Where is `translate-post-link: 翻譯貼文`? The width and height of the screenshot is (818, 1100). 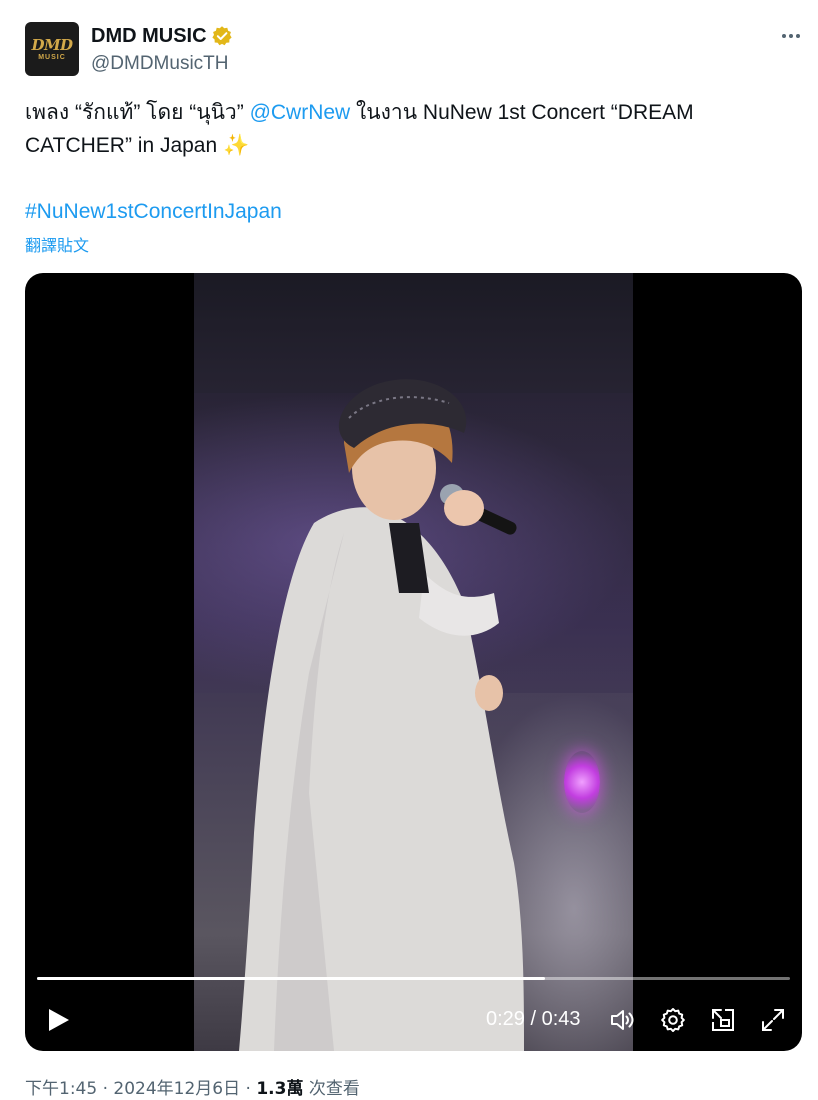
translate-post-link: 翻譯貼文 is located at coordinates (57, 244).